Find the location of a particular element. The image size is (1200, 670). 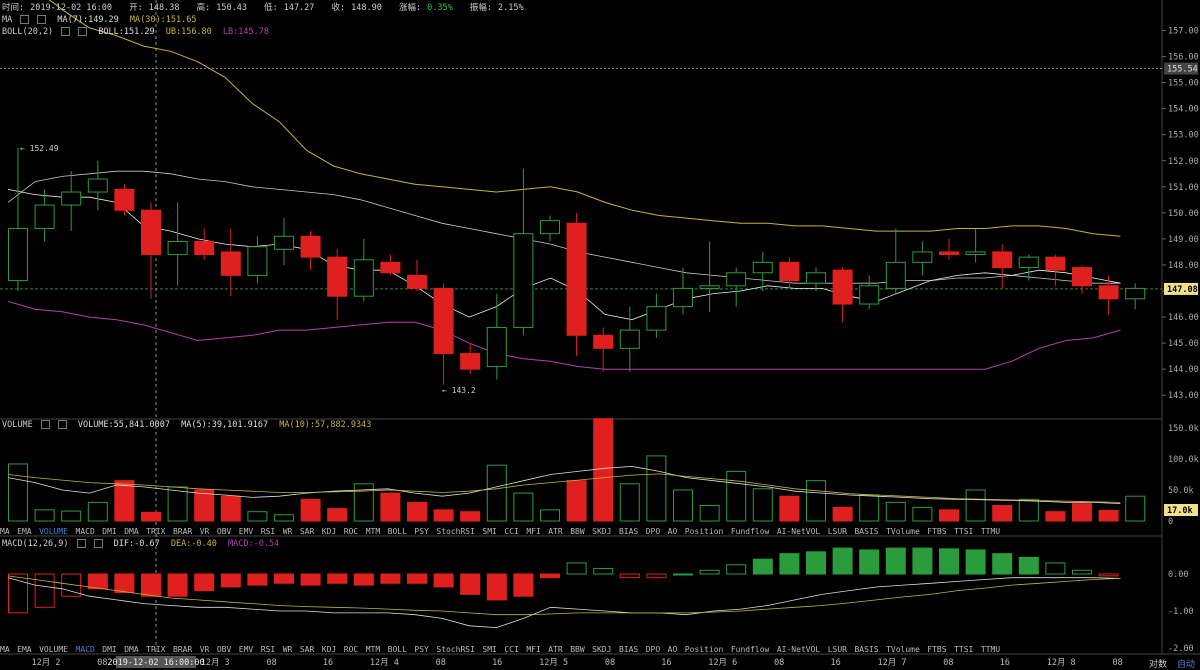

ma-label: MA is located at coordinates (7, 20).